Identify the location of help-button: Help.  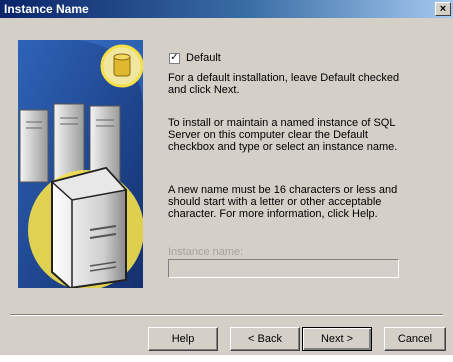
(183, 339).